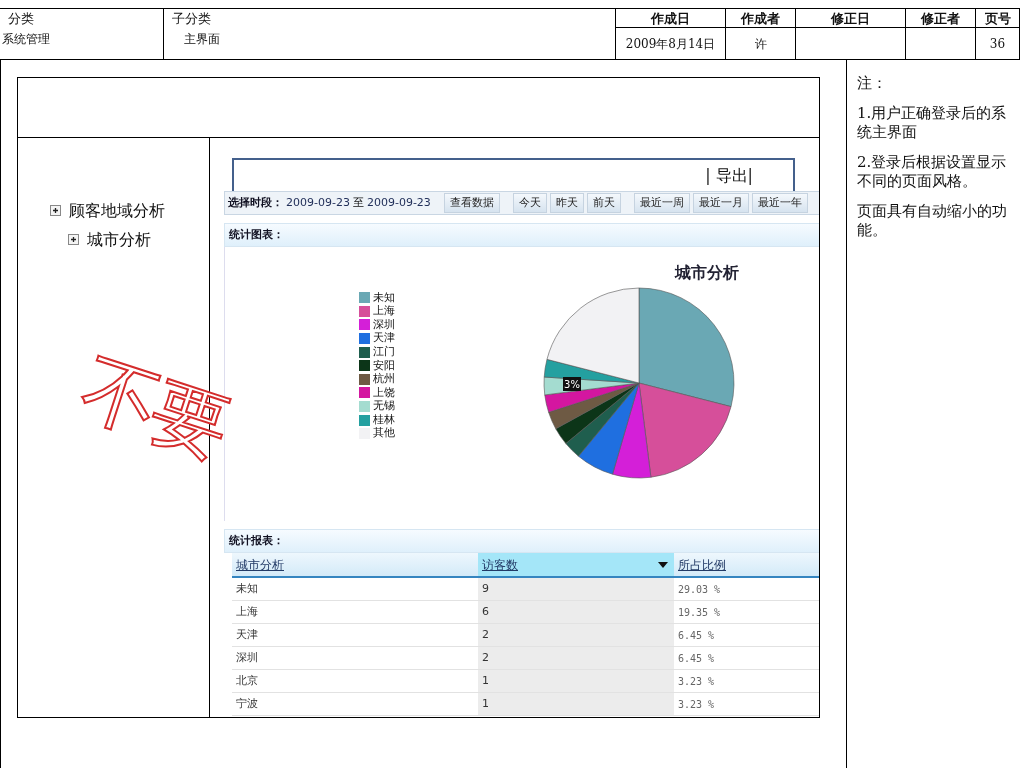  What do you see at coordinates (471, 203) in the screenshot?
I see `period-button: 查看数据` at bounding box center [471, 203].